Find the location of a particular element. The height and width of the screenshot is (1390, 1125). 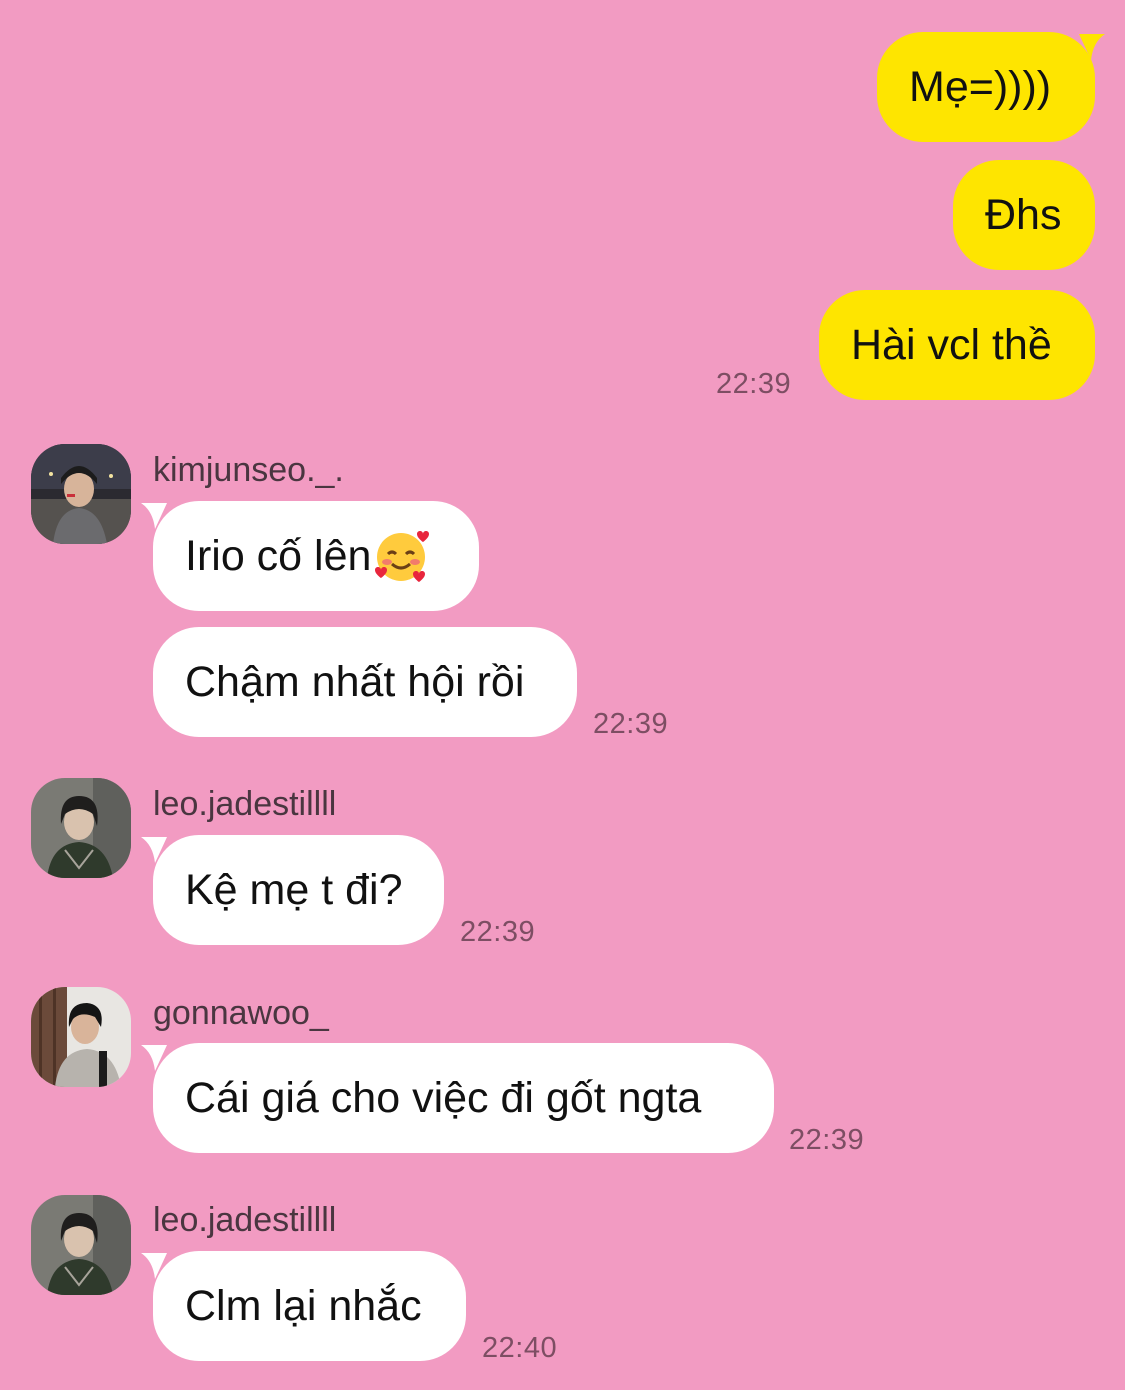

outgoing-message: Hài vcl thề is located at coordinates (957, 345).